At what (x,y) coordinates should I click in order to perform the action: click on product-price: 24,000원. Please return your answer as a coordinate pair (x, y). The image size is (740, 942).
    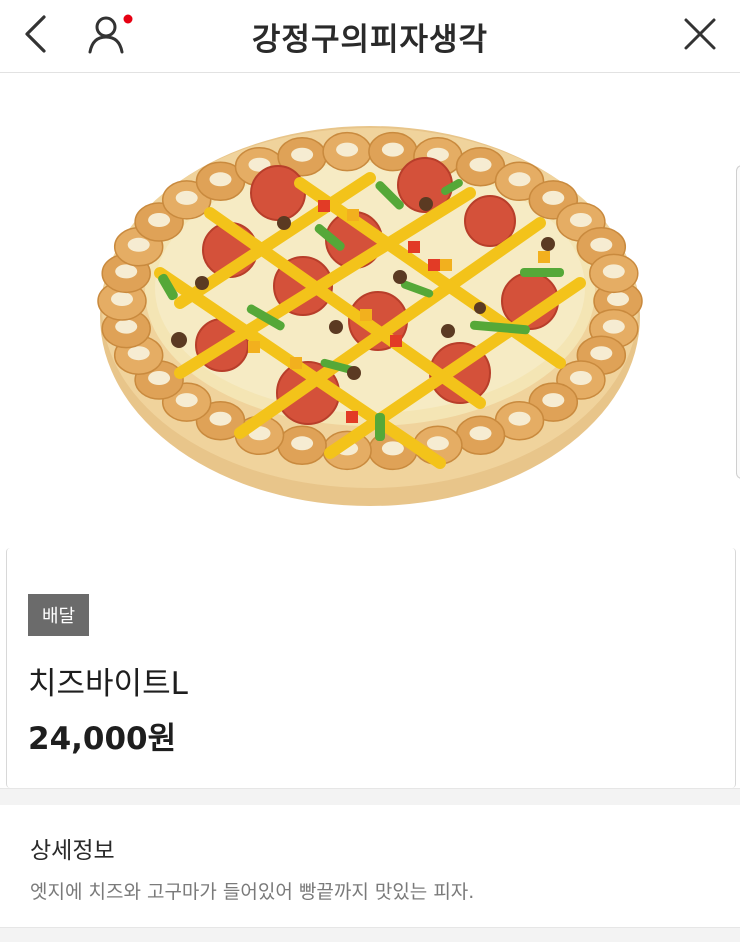
    Looking at the image, I should click on (102, 739).